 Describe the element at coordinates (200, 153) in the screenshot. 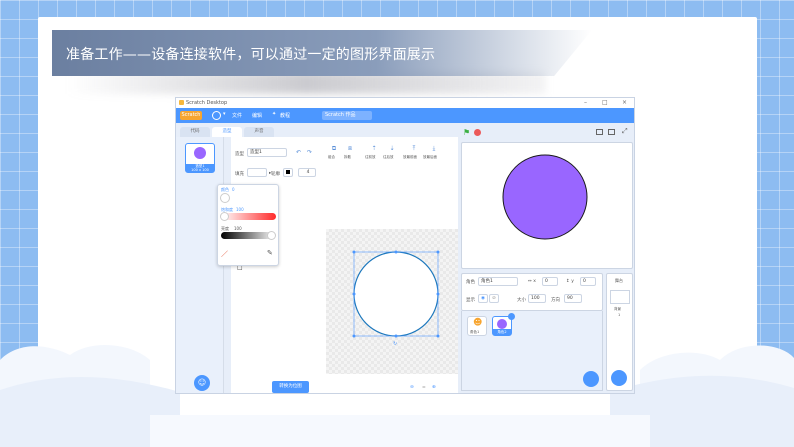

I see `costume-circle-preview` at that location.